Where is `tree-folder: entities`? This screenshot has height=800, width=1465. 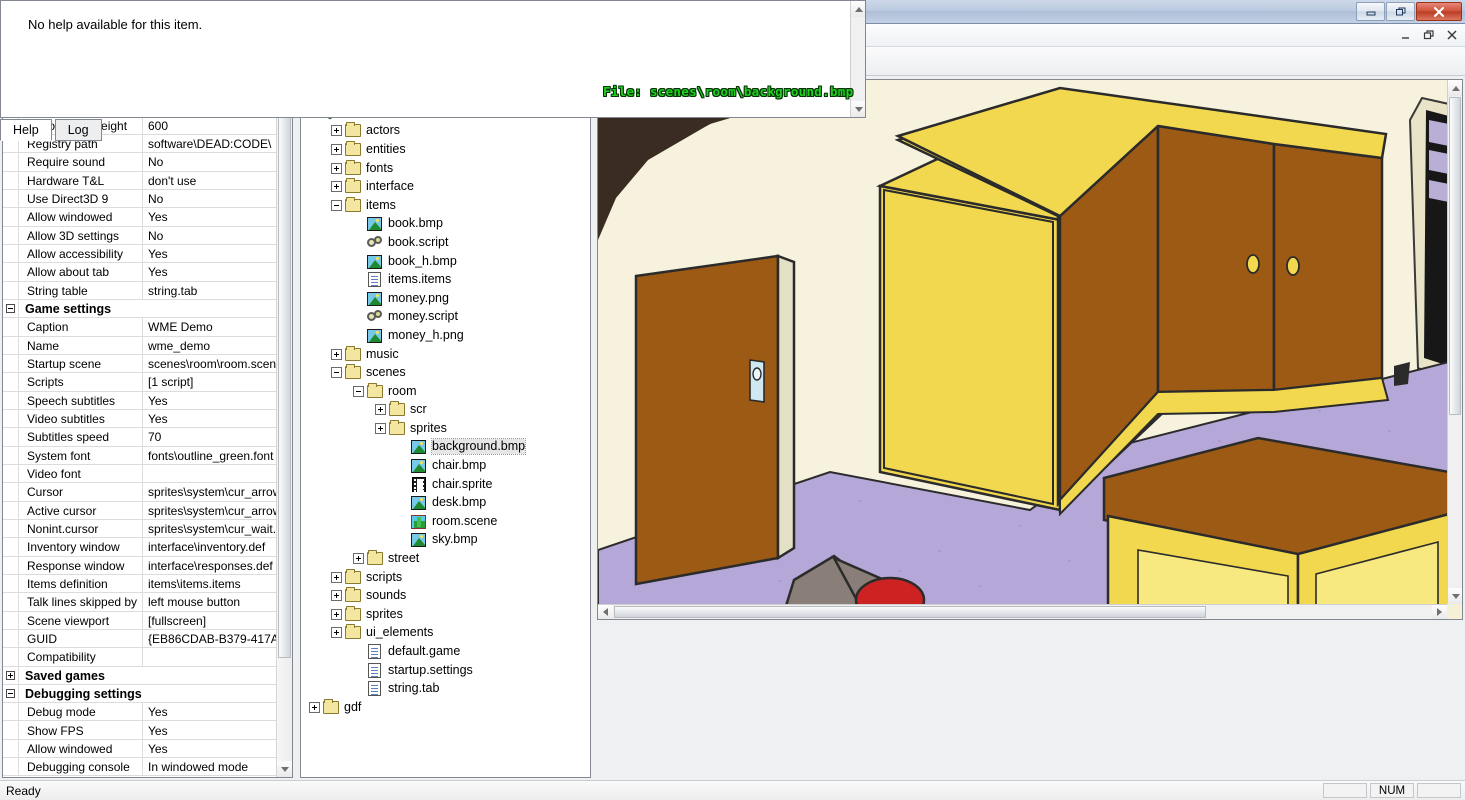
tree-folder: entities is located at coordinates (445, 149).